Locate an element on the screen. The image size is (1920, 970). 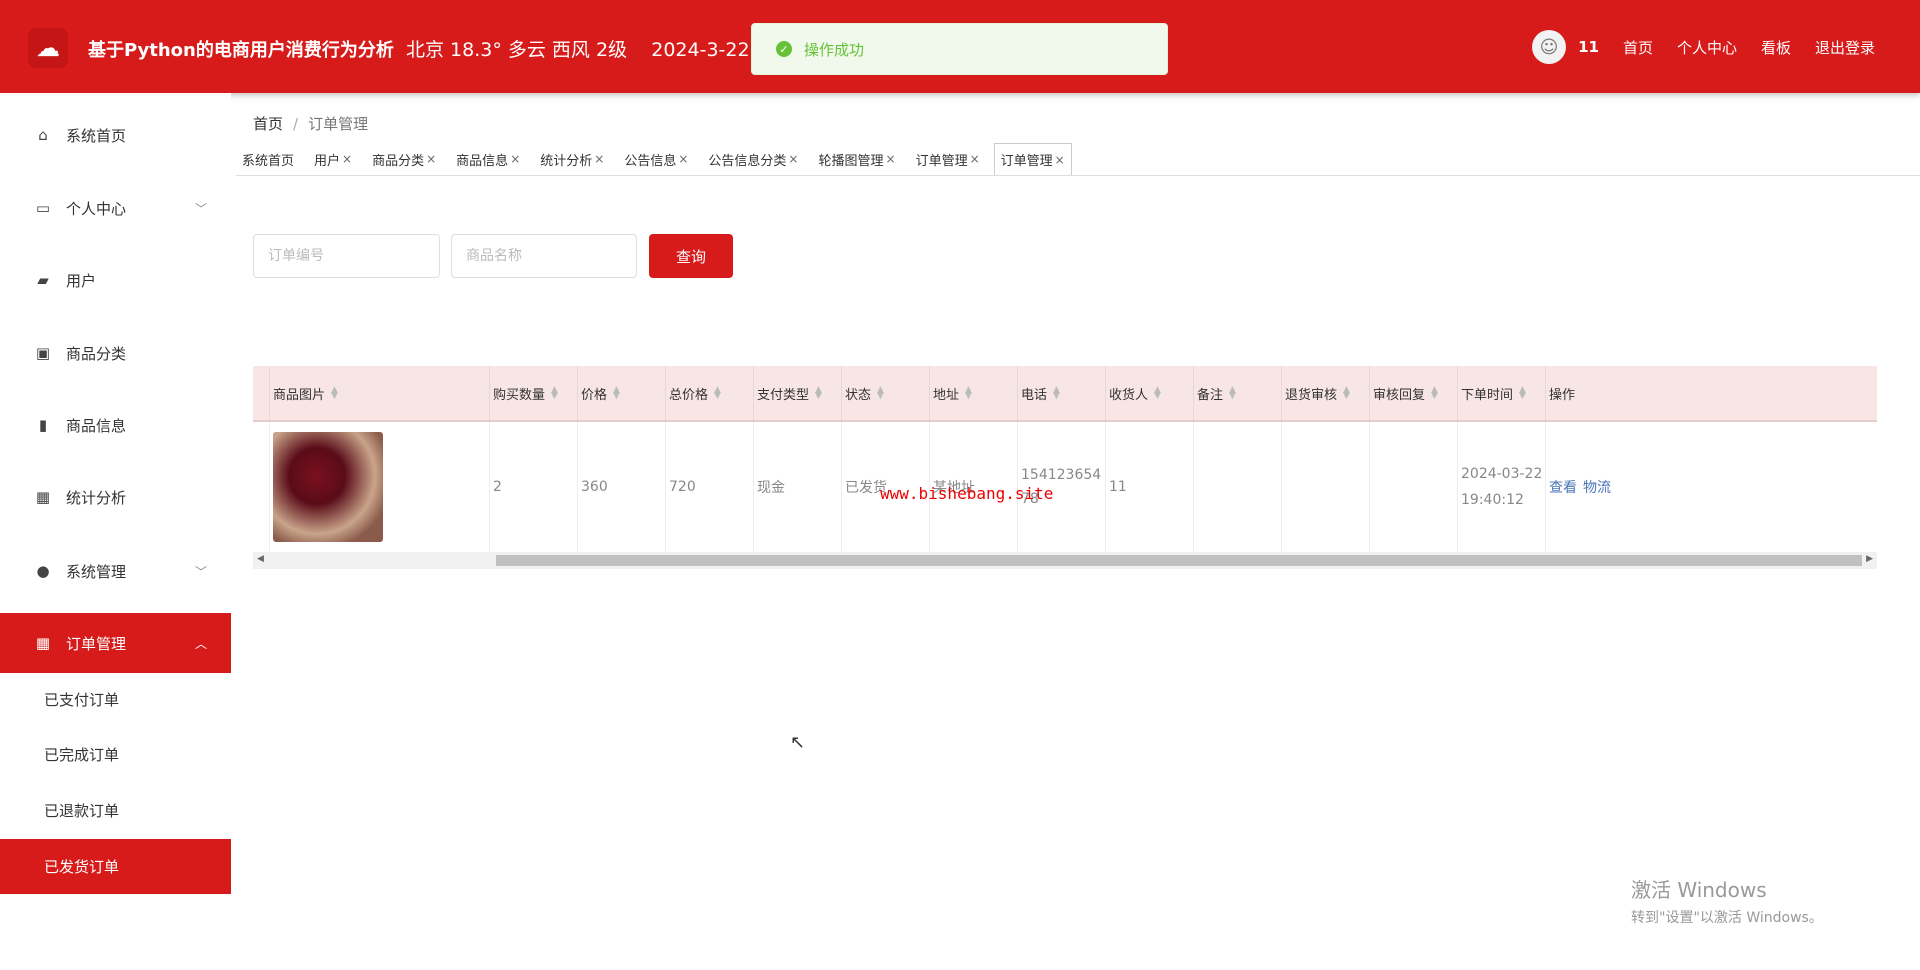
column-header: 购买数量 ▲ ▼ is located at coordinates (534, 393).